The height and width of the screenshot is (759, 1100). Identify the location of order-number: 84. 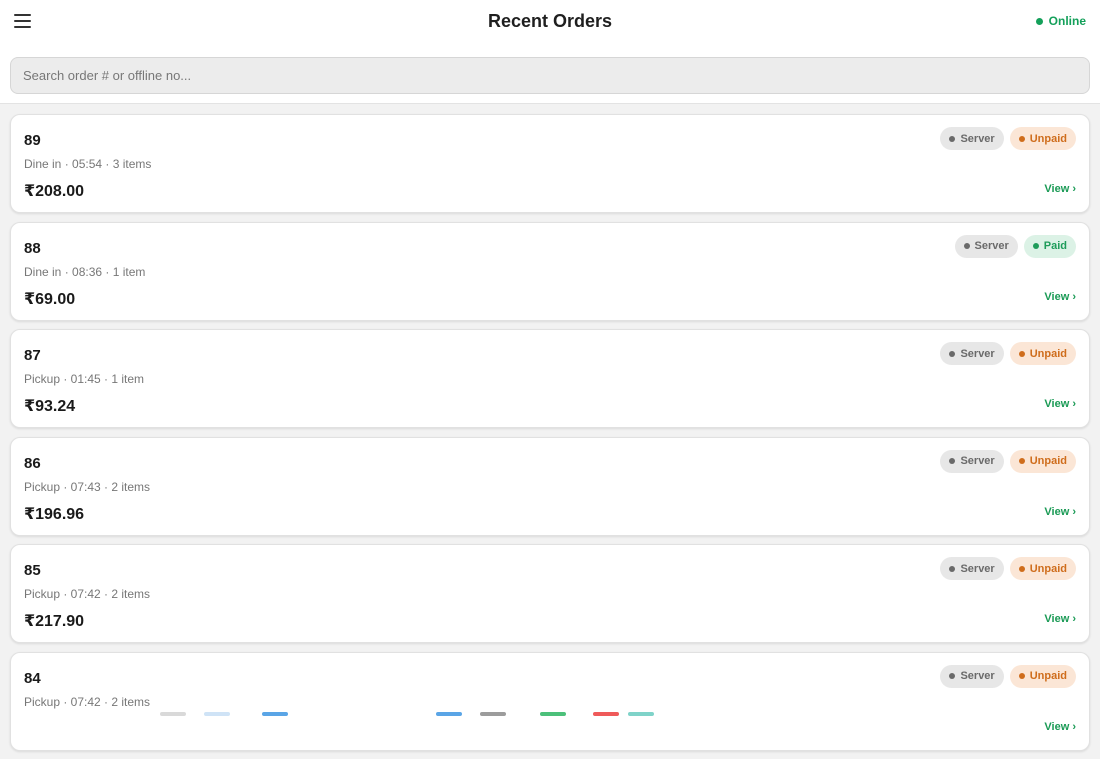
(32, 678).